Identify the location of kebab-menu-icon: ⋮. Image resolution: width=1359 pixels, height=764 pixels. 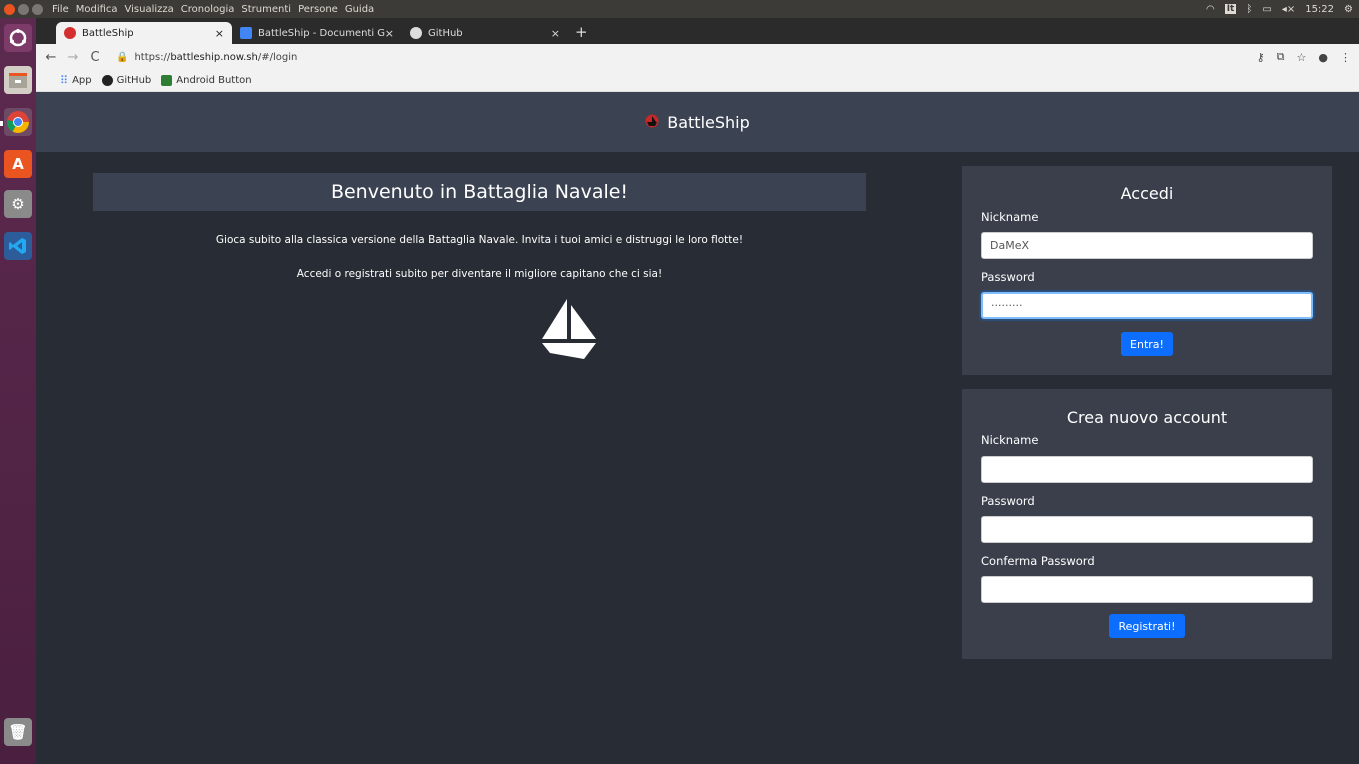
(1345, 57).